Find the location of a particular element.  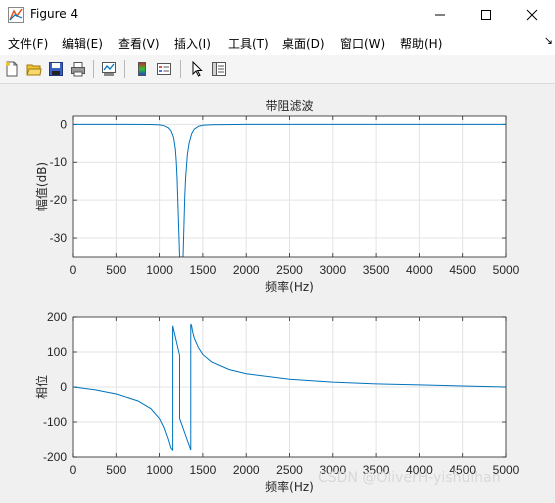

close-button is located at coordinates (532, 15).